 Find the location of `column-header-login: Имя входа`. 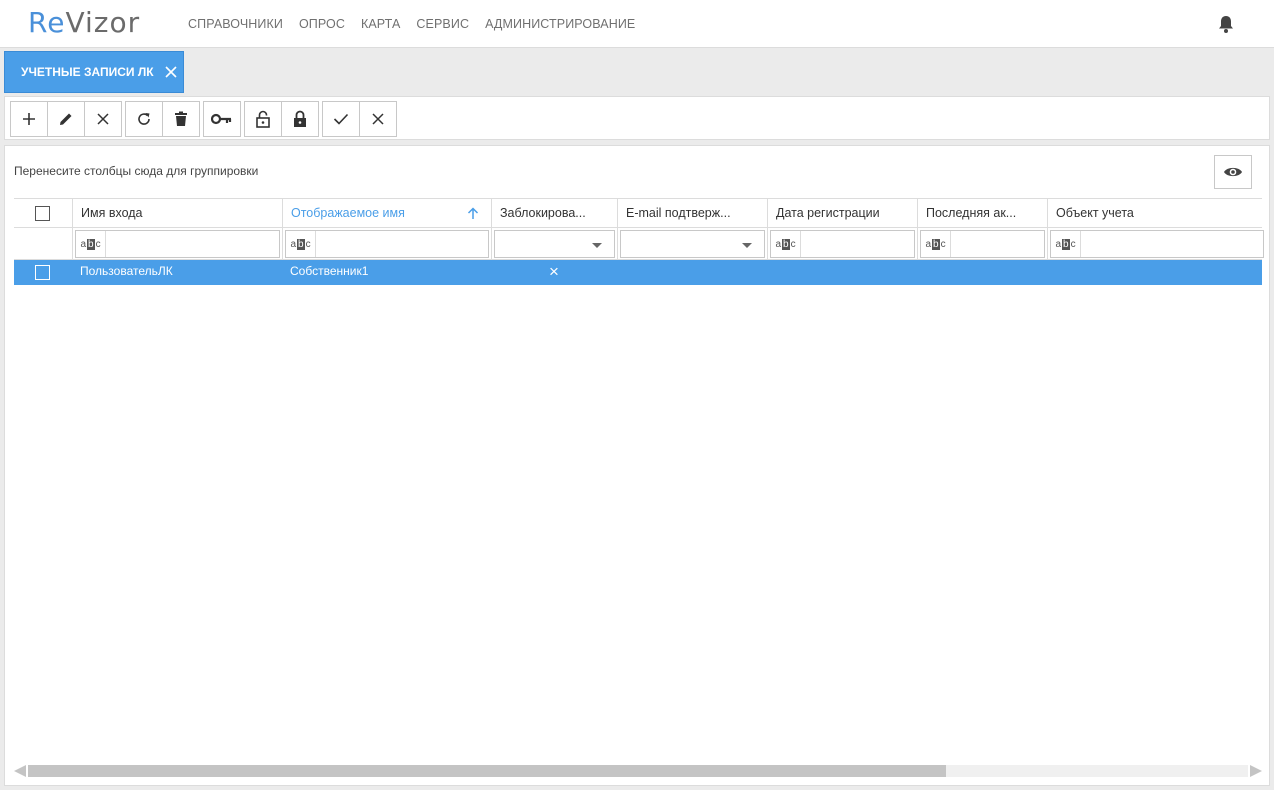

column-header-login: Имя входа is located at coordinates (177, 213).